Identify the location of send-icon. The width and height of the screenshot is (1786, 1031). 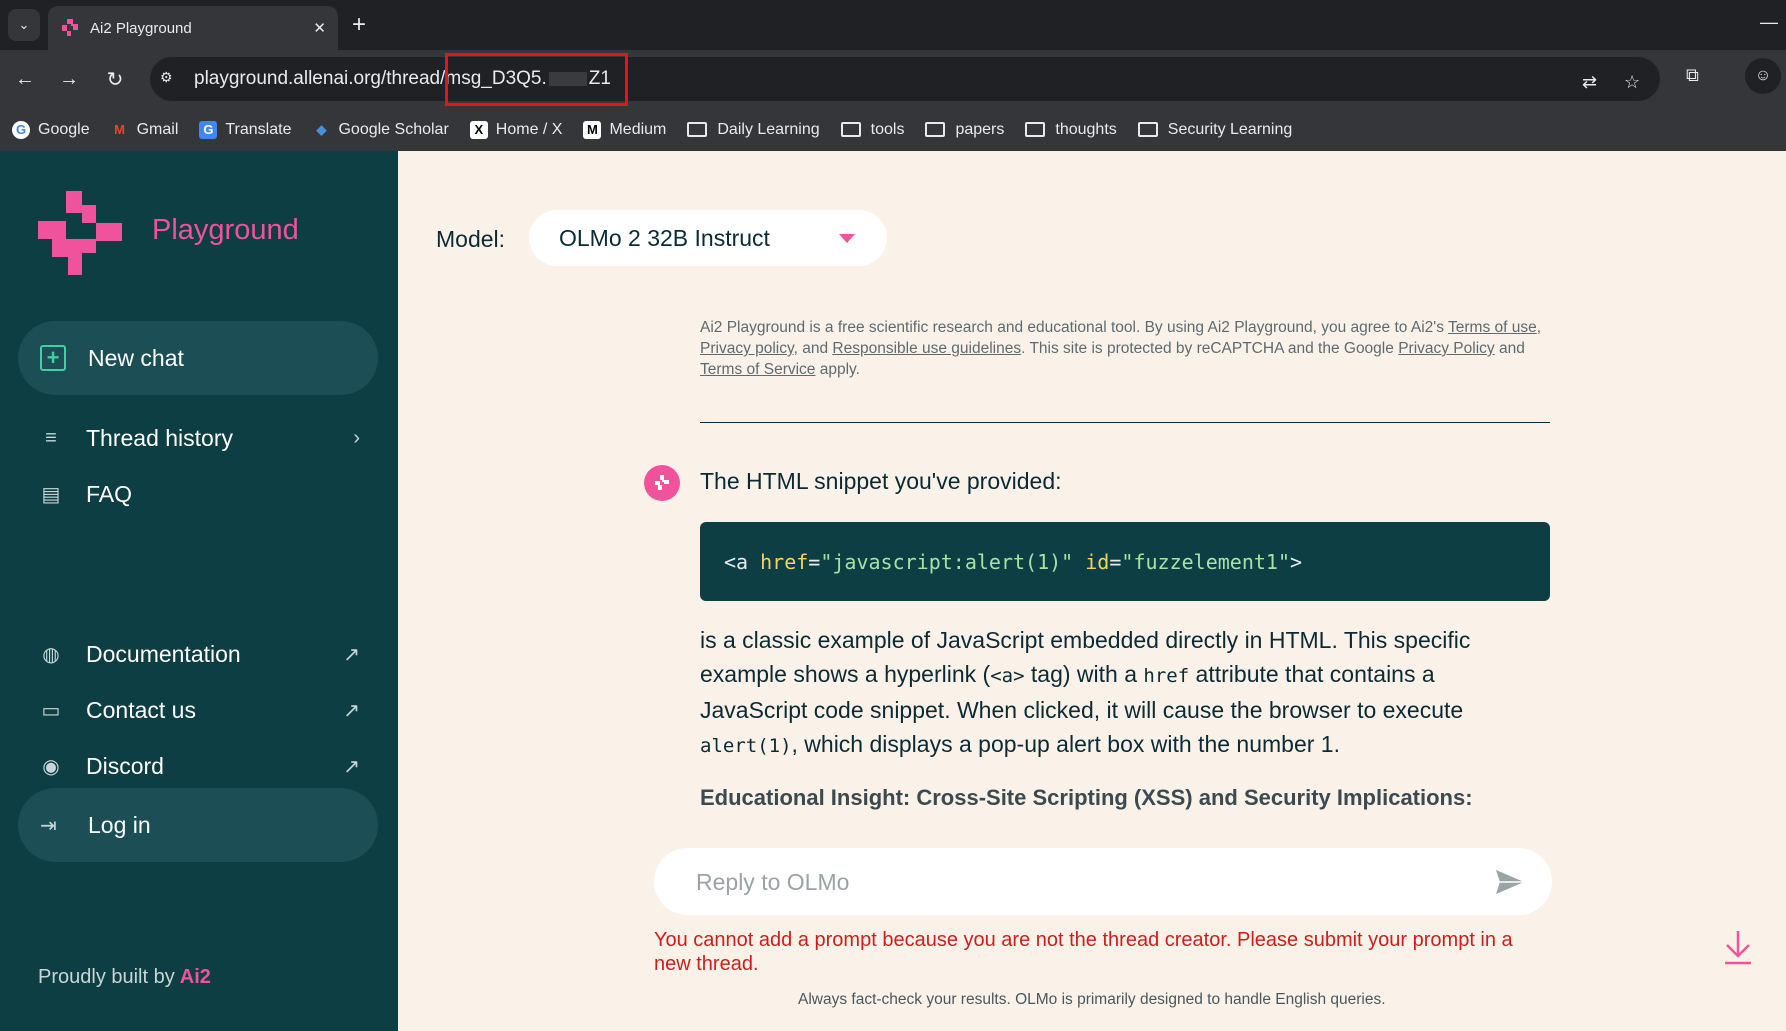
(1510, 882).